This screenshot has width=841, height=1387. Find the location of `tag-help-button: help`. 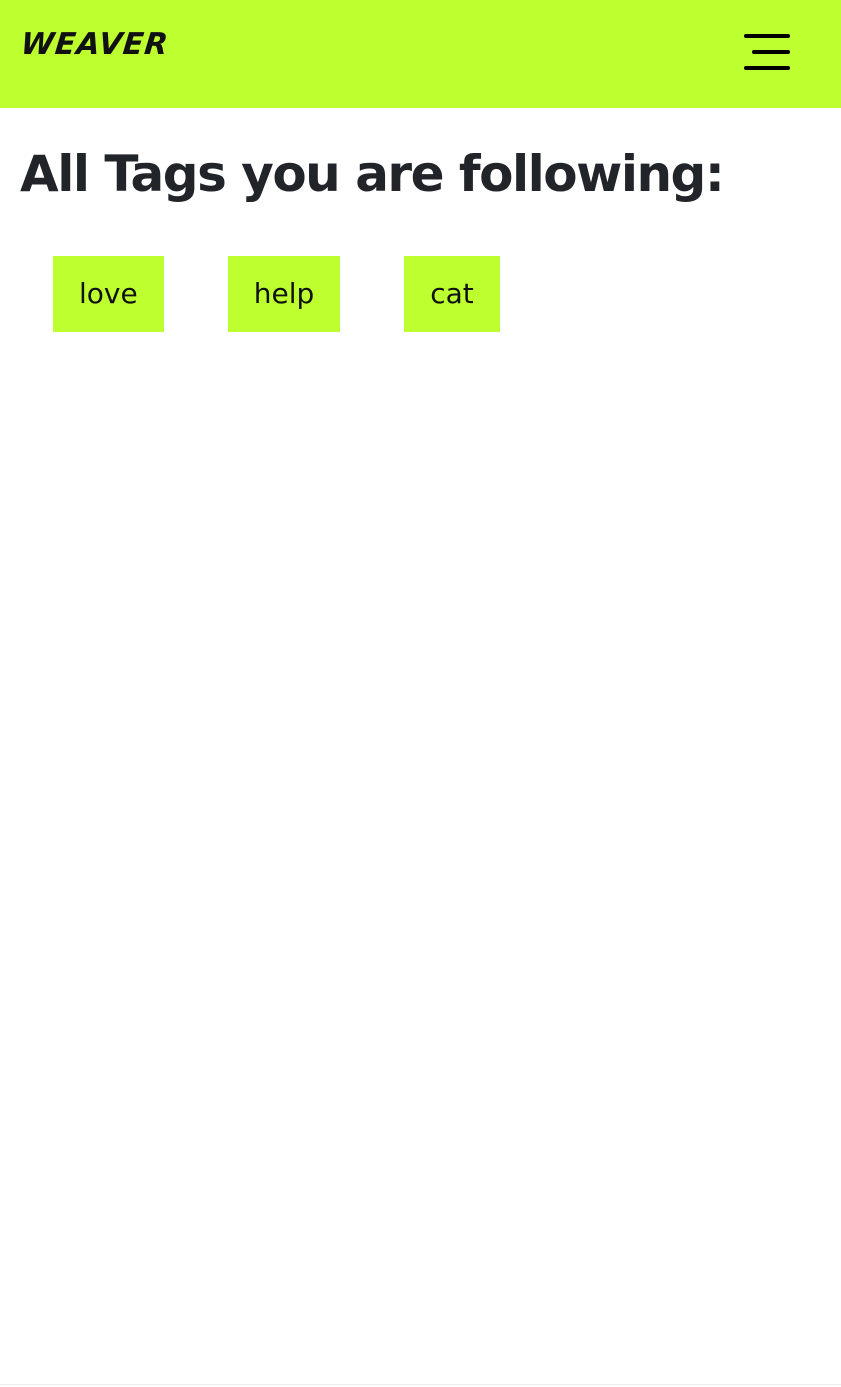

tag-help-button: help is located at coordinates (284, 294).